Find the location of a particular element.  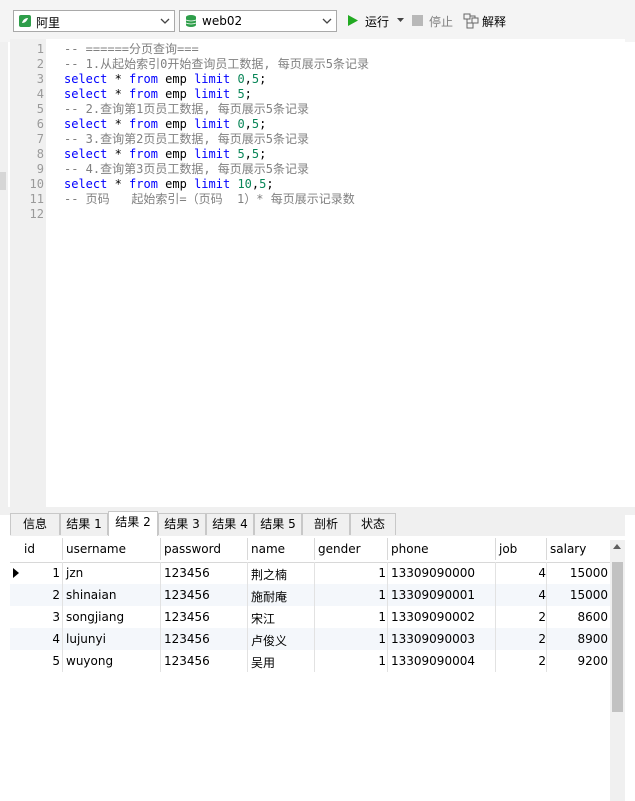

cell-username: lujunyi is located at coordinates (86, 639).